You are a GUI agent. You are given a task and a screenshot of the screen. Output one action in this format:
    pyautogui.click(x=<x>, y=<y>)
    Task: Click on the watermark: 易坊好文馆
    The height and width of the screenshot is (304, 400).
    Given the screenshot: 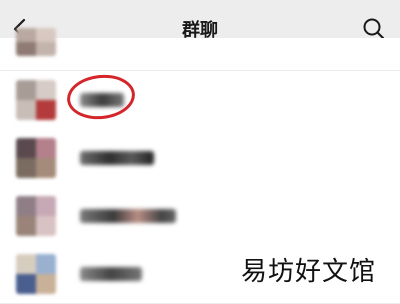 What is the action you would take?
    pyautogui.click(x=308, y=272)
    